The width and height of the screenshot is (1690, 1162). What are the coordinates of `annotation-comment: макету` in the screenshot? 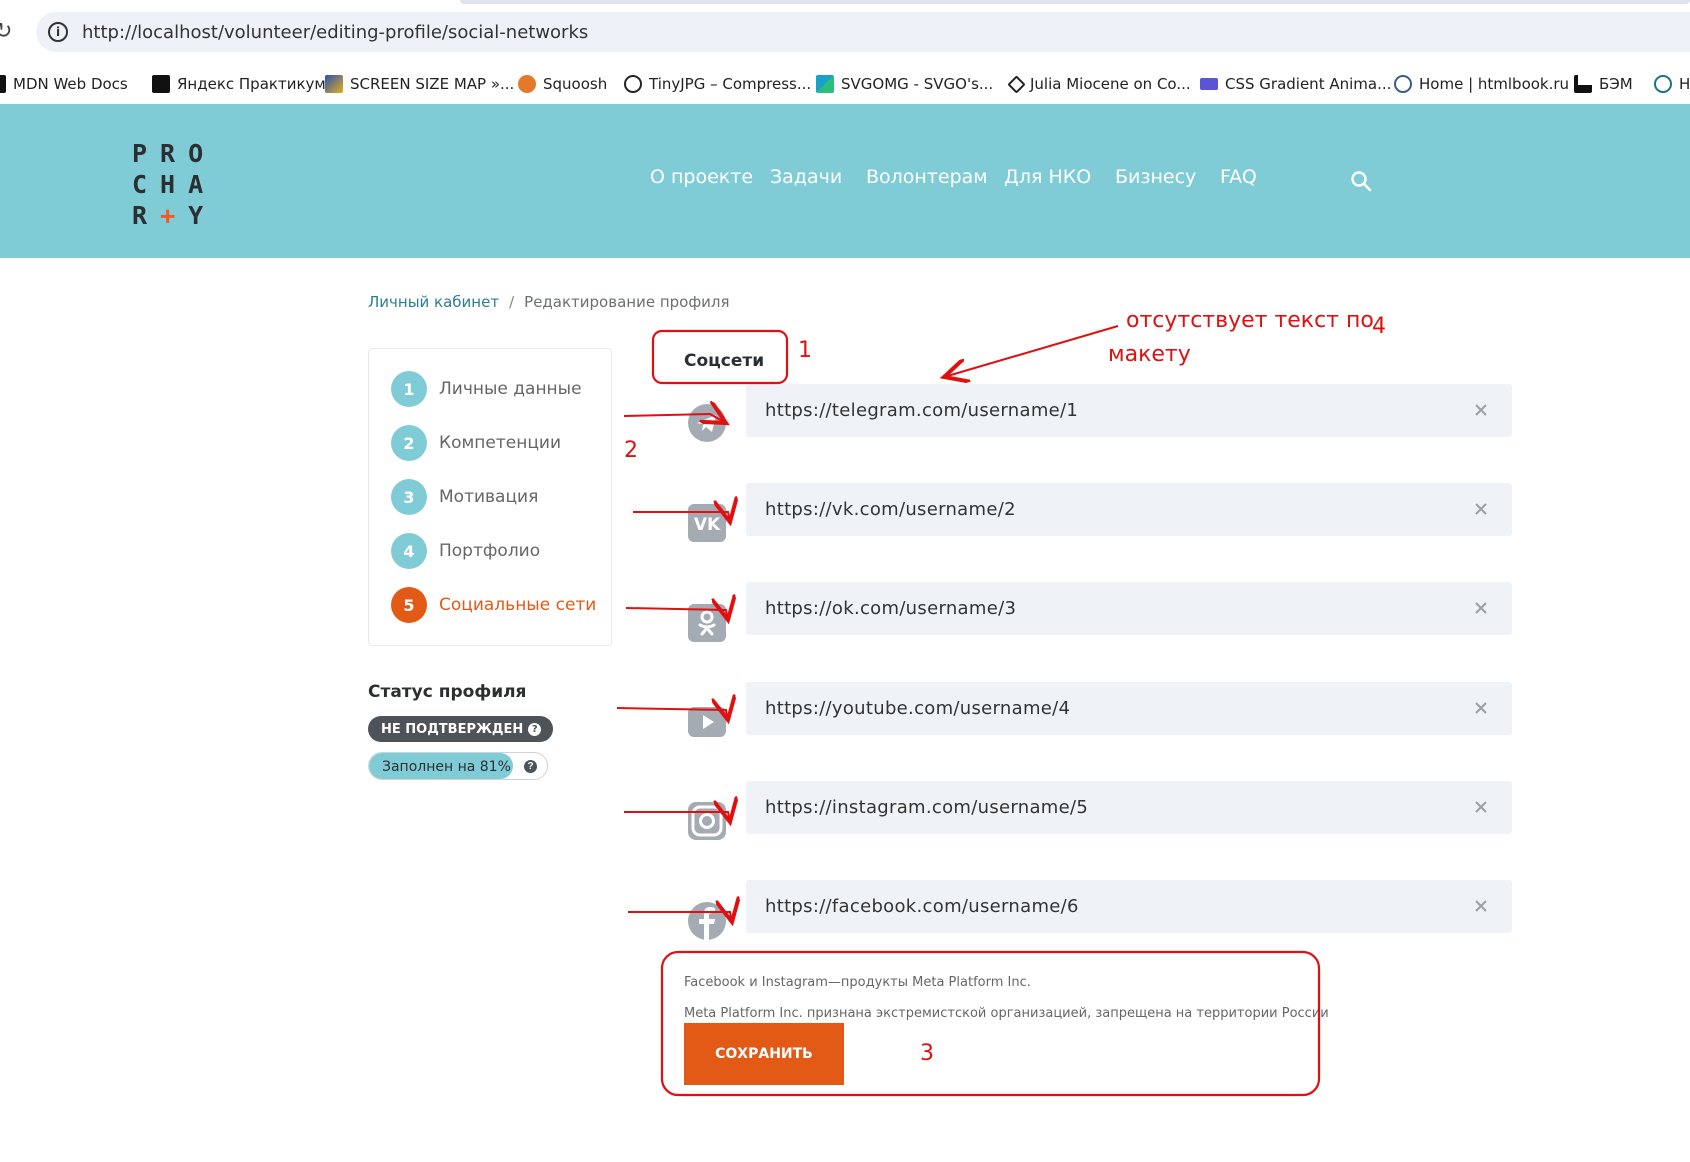 It's located at (1149, 354).